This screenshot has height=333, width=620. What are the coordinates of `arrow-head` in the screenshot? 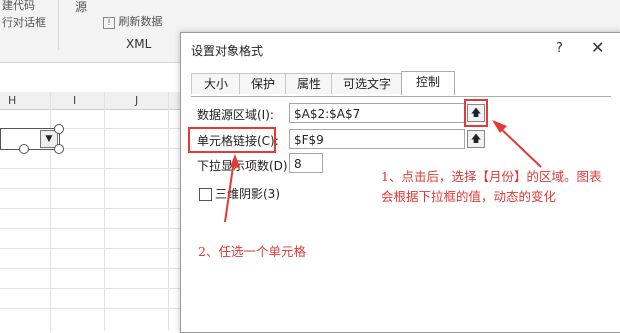 It's located at (235, 161).